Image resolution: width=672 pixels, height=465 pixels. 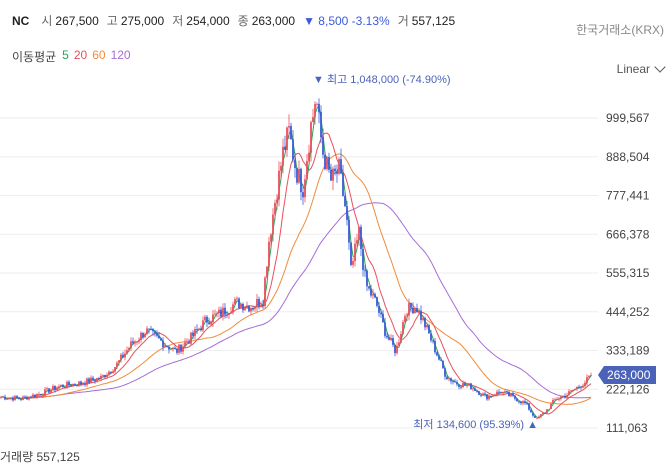 I want to click on ma5-period: 5, so click(x=65, y=55).